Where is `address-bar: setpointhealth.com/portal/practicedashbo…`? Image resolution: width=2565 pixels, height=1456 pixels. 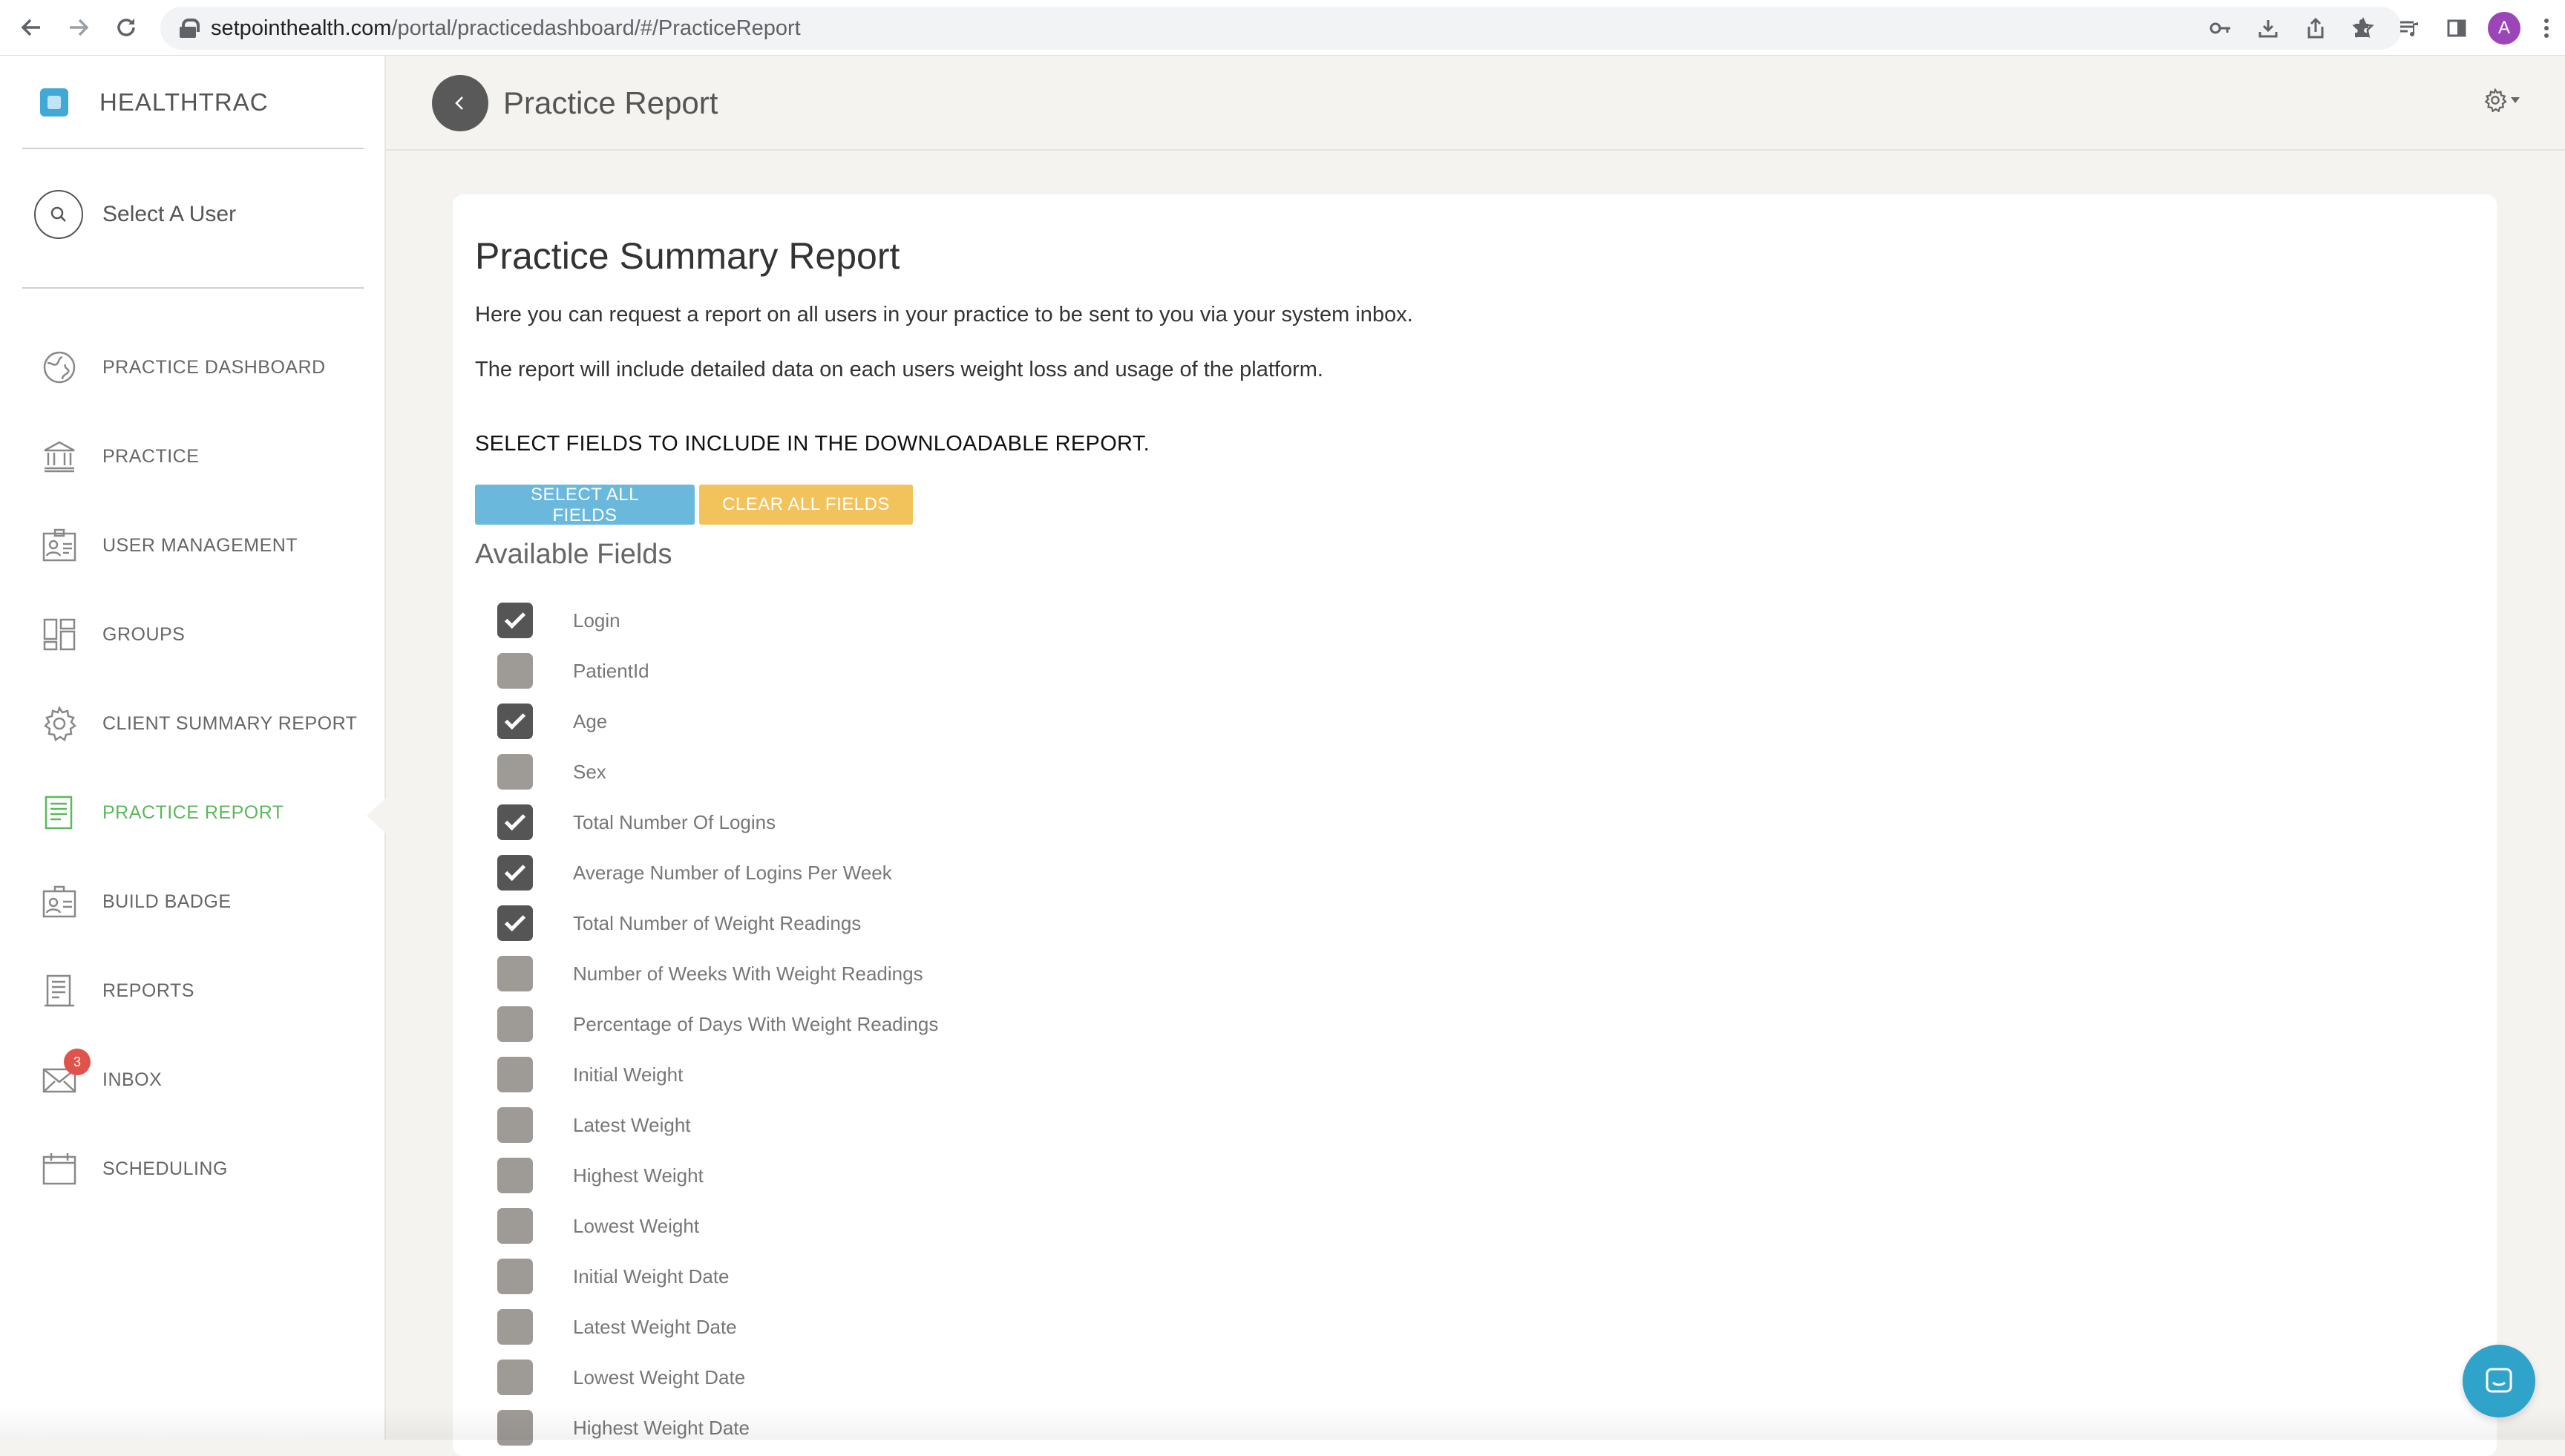
address-bar: setpointhealth.com/portal/practicedashbo… is located at coordinates (1281, 29).